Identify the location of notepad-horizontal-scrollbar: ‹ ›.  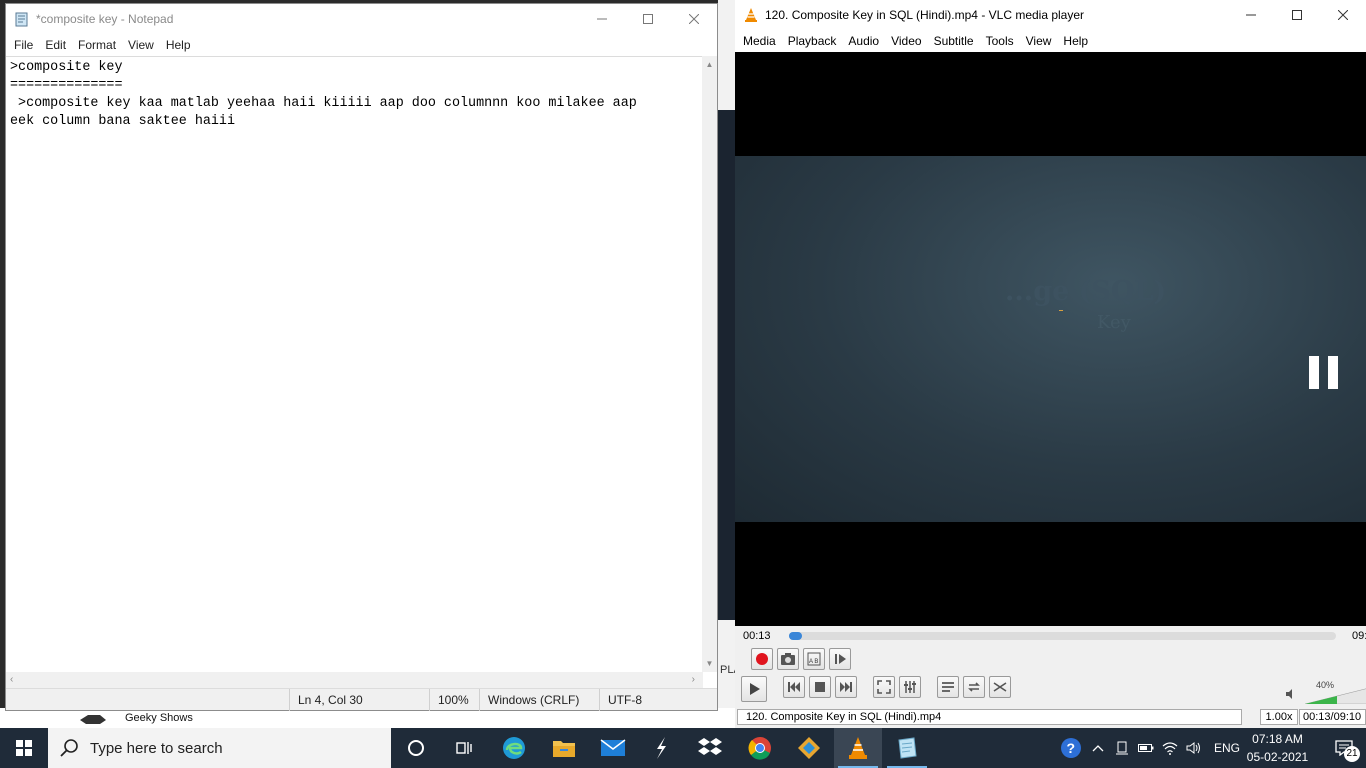
(354, 680).